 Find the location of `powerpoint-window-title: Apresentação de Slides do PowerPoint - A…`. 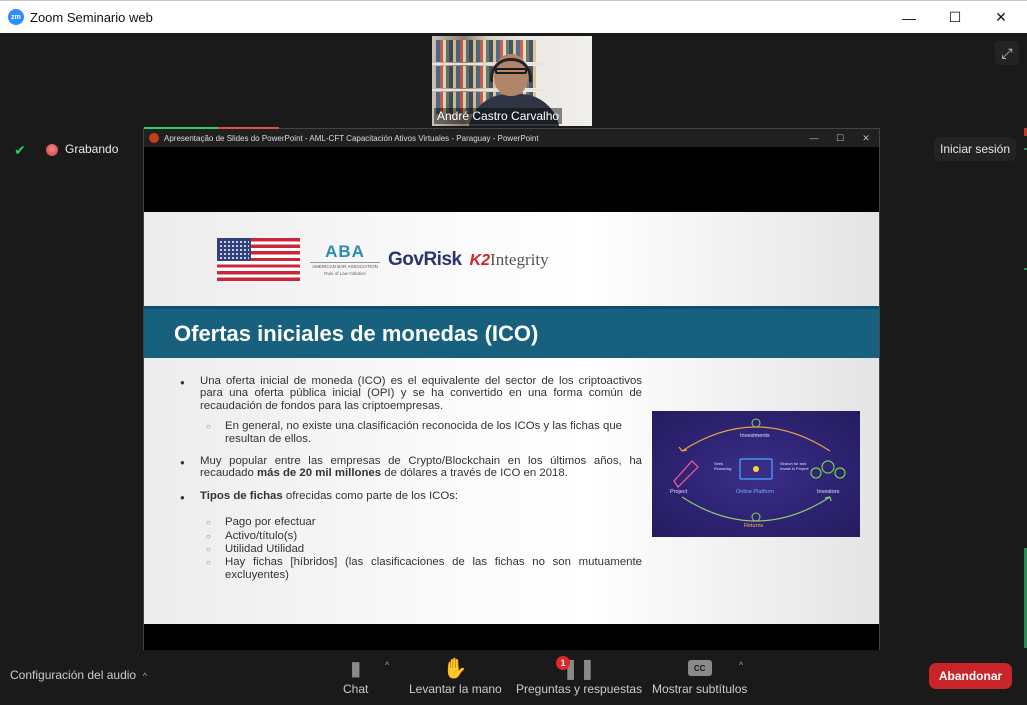

powerpoint-window-title: Apresentação de Slides do PowerPoint - A… is located at coordinates (351, 138).